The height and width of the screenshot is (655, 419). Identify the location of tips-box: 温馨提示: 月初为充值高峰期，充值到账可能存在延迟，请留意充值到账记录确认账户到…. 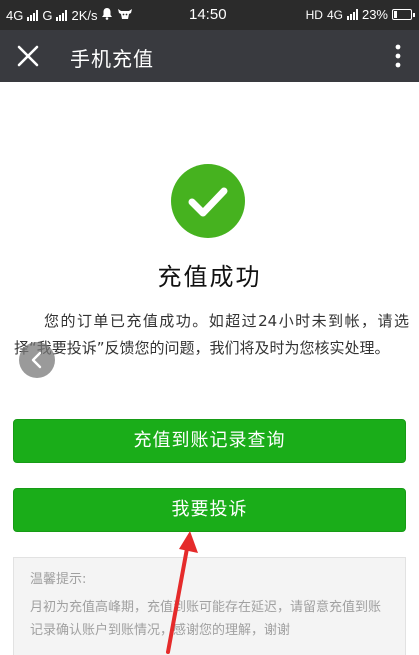
(209, 606).